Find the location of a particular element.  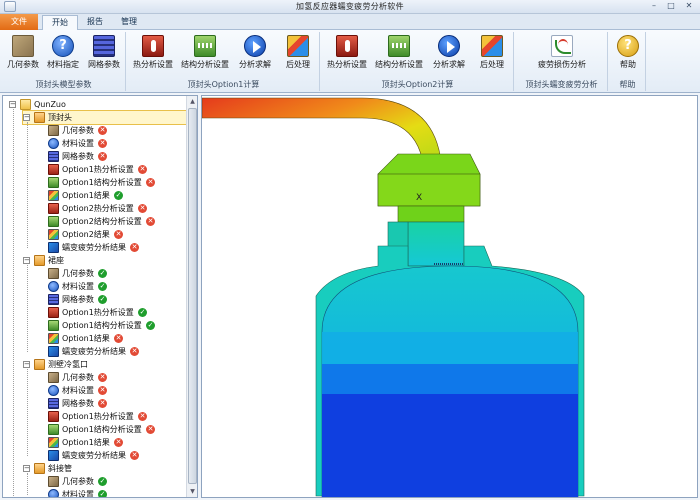

tree-item: Option2结构分析设置 ✕ is located at coordinates (117, 221).